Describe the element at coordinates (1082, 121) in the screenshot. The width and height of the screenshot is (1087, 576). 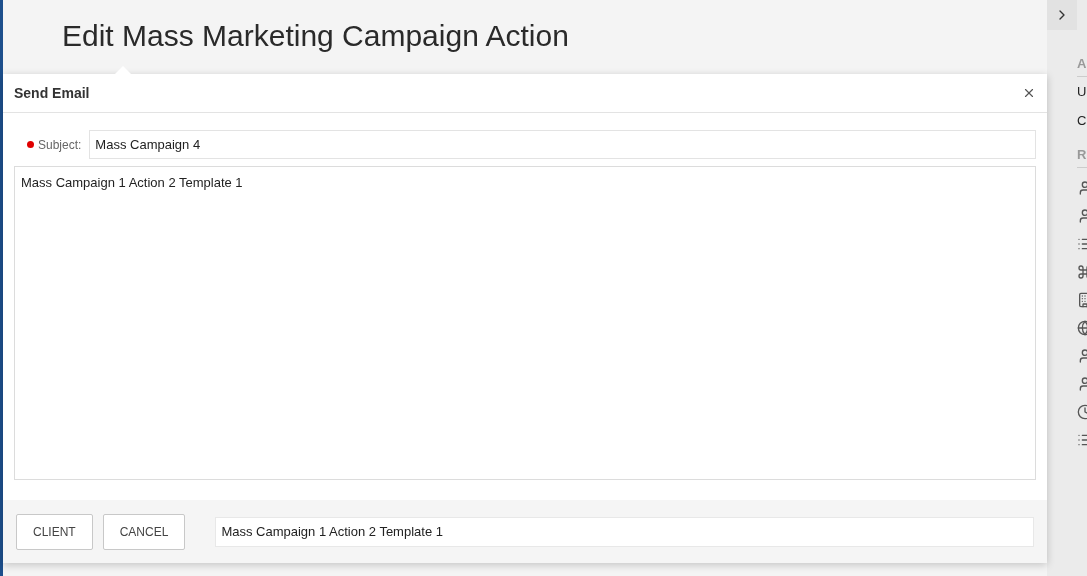
I see `sidebar-item: C` at that location.